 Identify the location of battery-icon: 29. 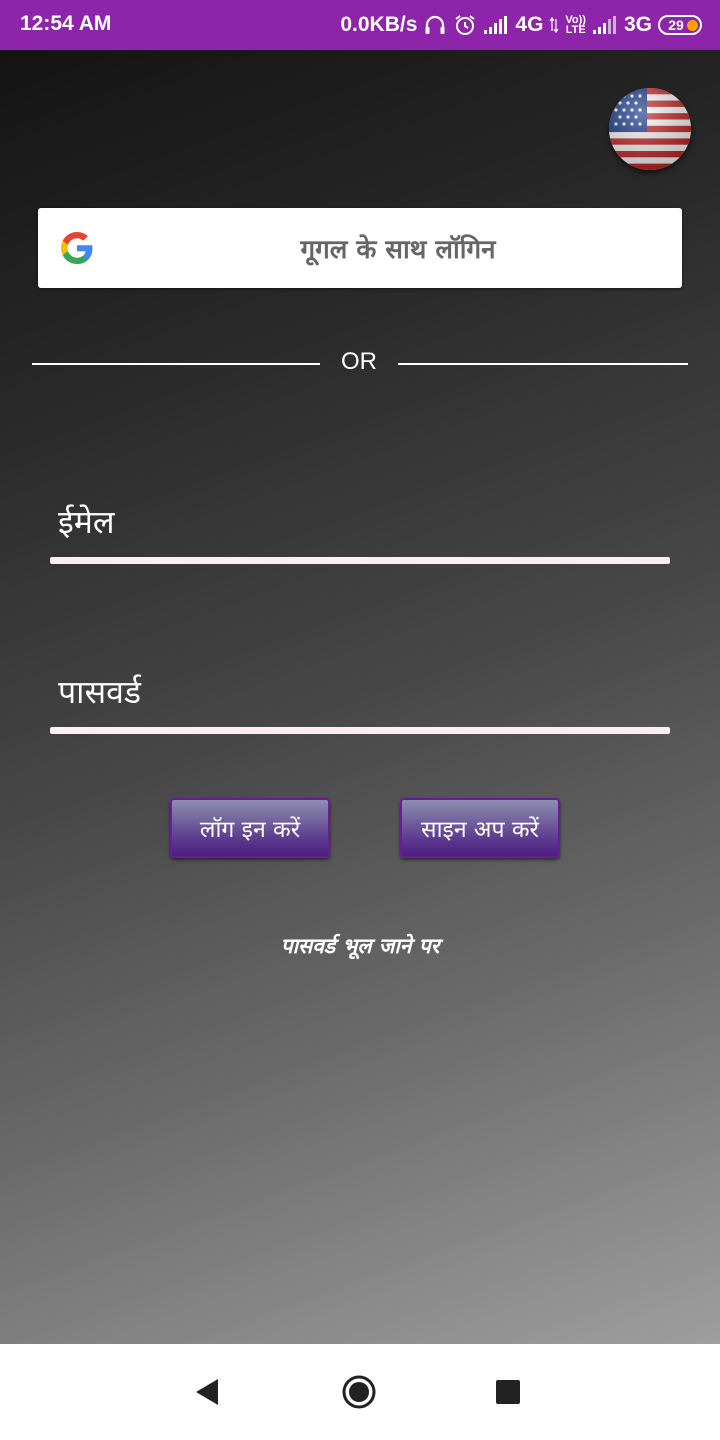
(680, 25).